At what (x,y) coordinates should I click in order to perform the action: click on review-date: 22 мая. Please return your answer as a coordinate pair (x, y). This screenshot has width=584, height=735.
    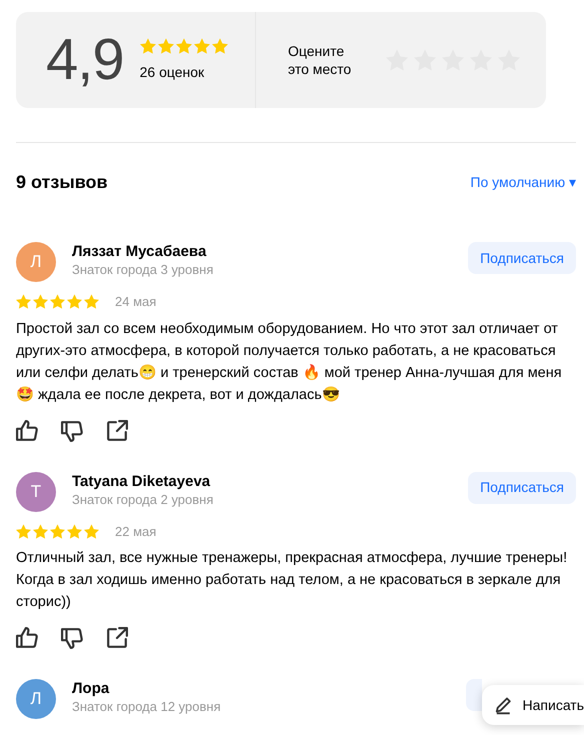
    Looking at the image, I should click on (135, 531).